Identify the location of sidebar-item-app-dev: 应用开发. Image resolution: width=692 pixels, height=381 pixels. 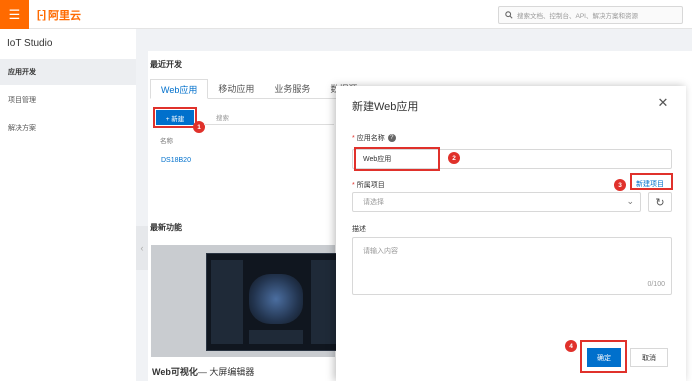
(68, 72).